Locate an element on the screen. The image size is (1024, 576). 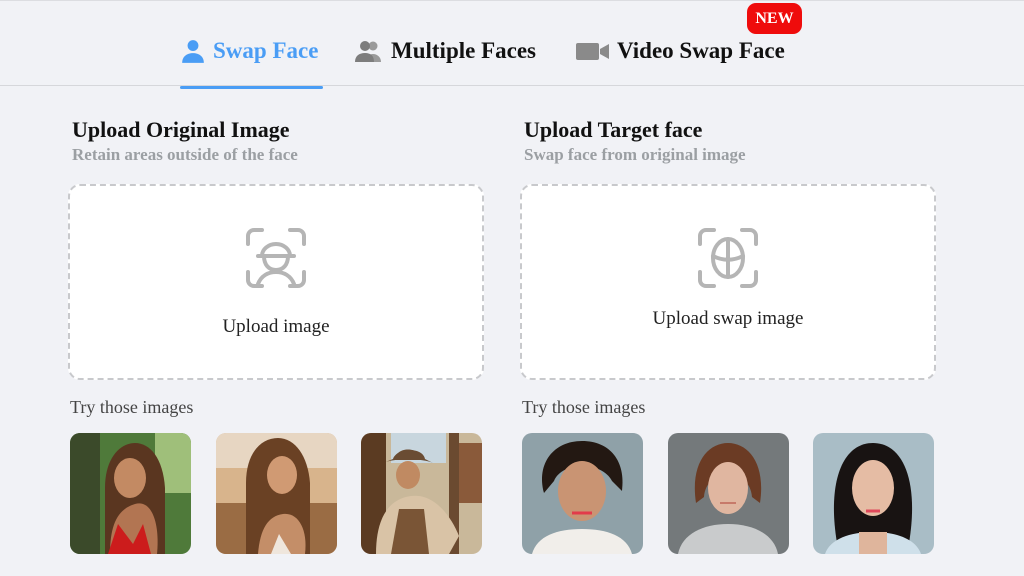
sample-image-woman-black-hair is located at coordinates (873, 493).